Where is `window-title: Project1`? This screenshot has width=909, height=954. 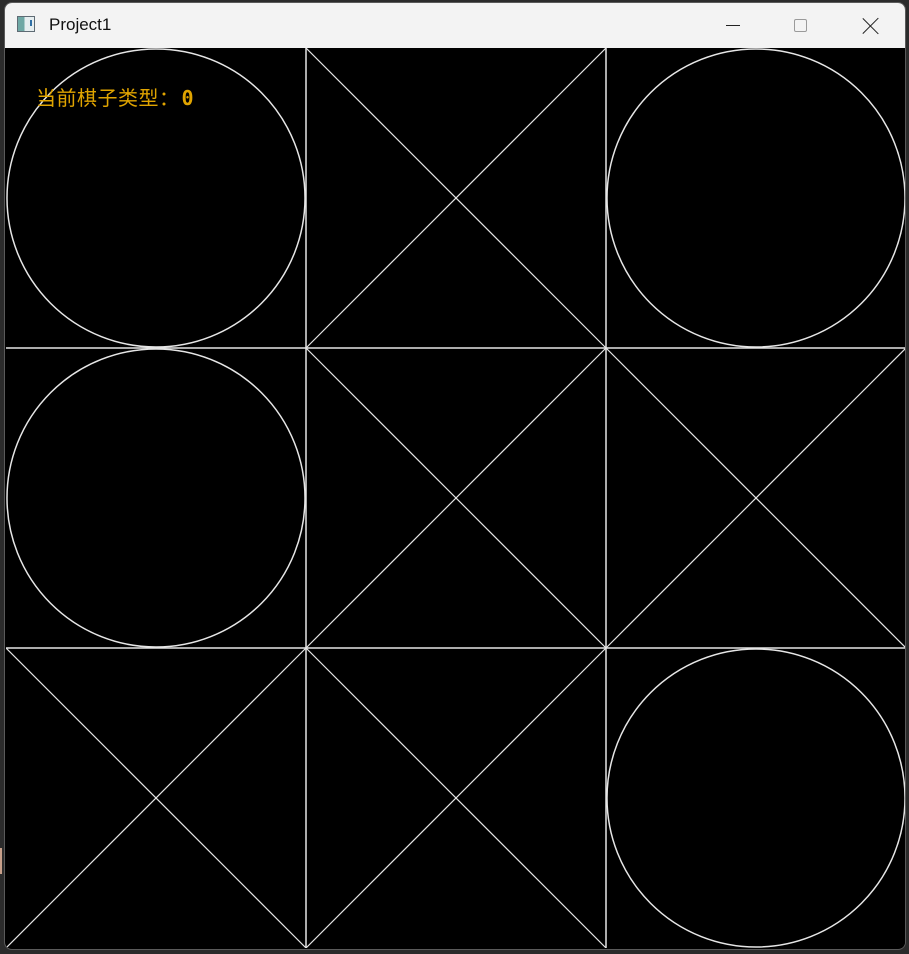
window-title: Project1 is located at coordinates (80, 24).